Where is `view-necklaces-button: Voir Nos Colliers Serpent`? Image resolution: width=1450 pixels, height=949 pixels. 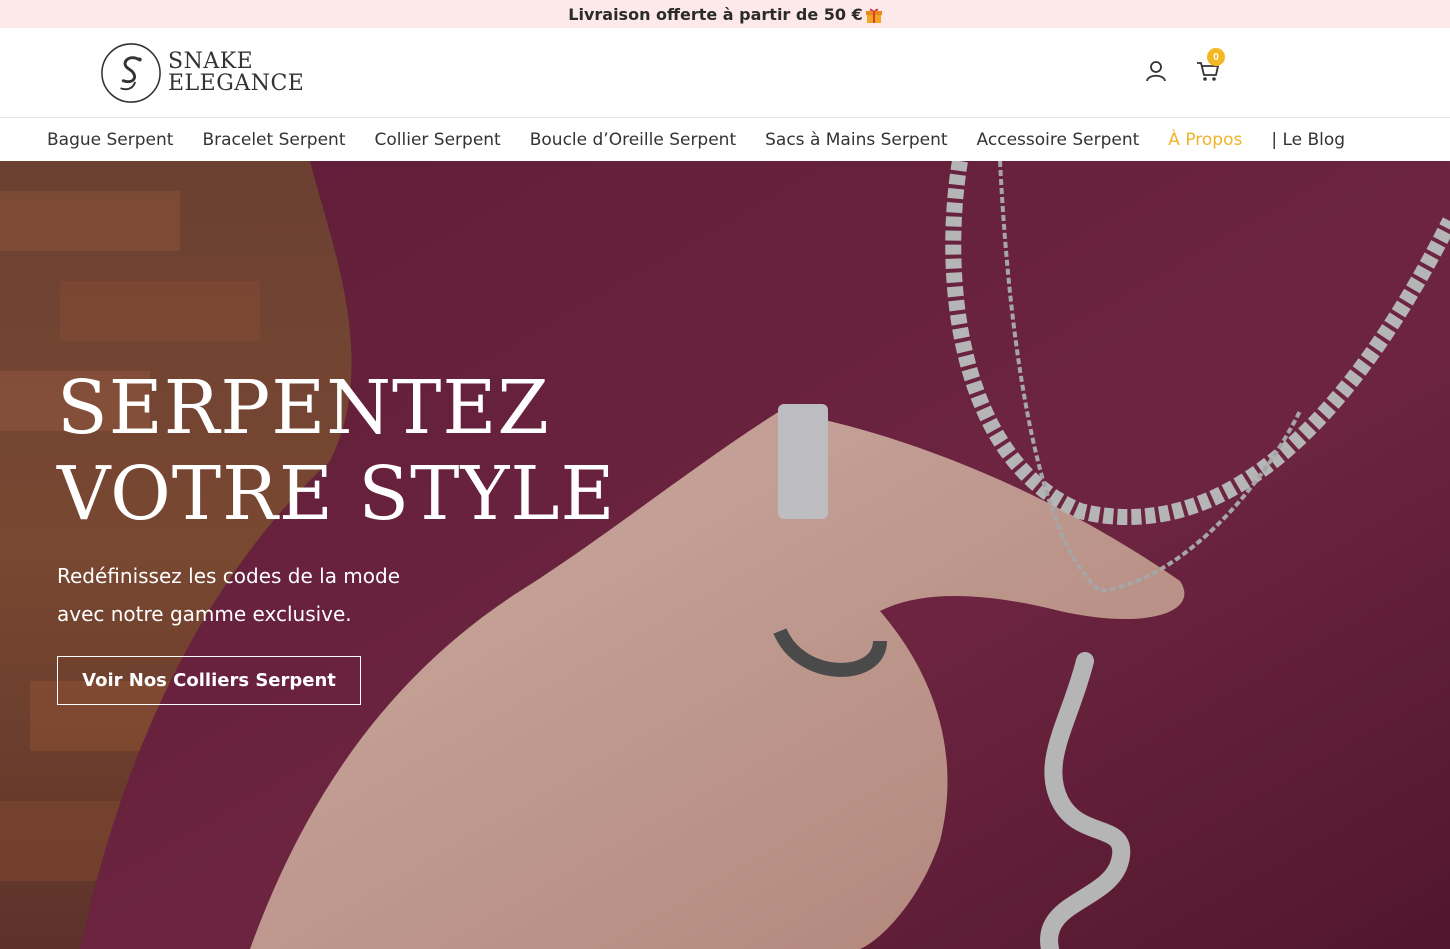
view-necklaces-button: Voir Nos Colliers Serpent is located at coordinates (209, 680).